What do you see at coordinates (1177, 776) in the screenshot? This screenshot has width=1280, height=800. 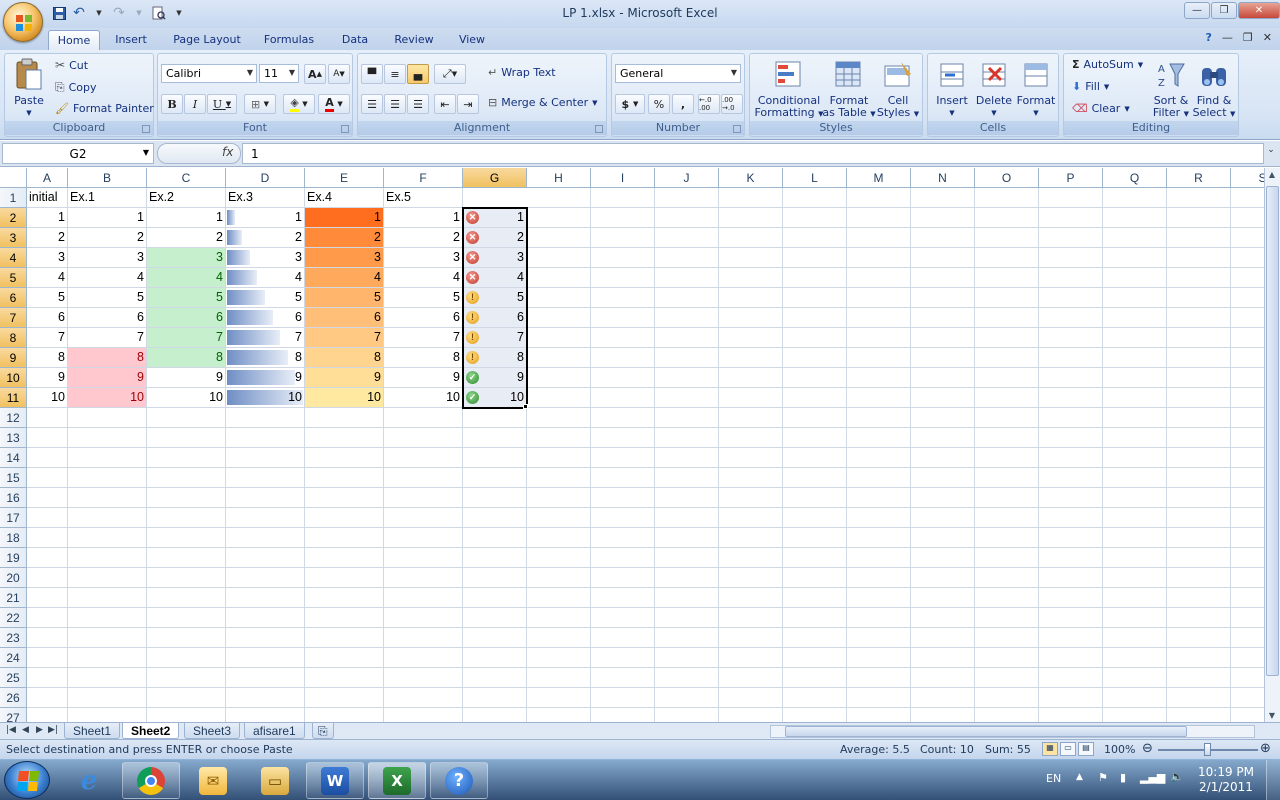 I see `volume-icon: 🔈` at bounding box center [1177, 776].